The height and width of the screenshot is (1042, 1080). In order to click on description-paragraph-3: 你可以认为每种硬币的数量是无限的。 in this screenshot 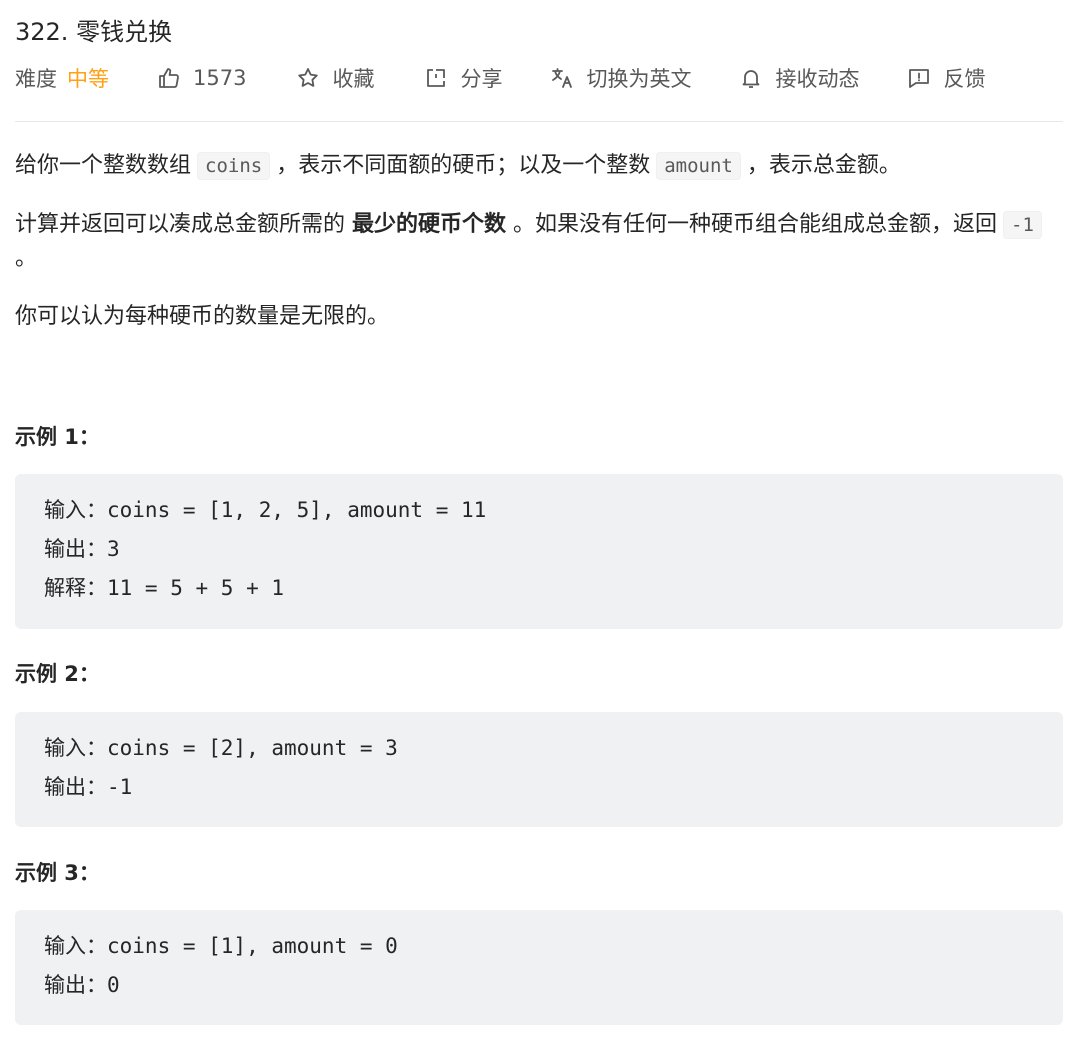, I will do `click(202, 316)`.